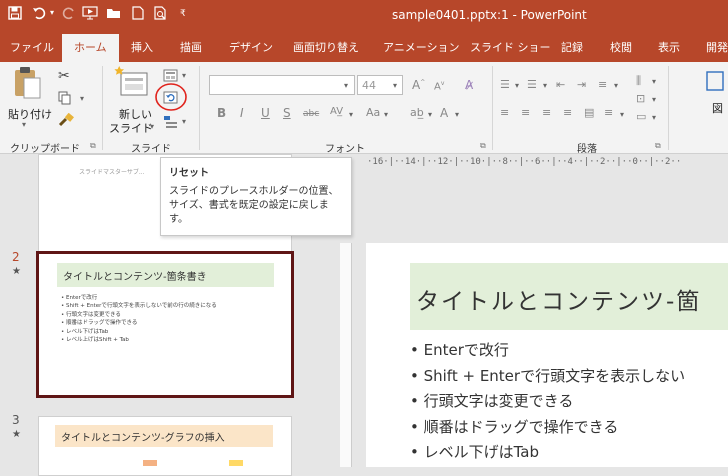 The width and height of the screenshot is (728, 476). What do you see at coordinates (430, 114) in the screenshot?
I see `highlight-dropdown-icon: ▾` at bounding box center [430, 114].